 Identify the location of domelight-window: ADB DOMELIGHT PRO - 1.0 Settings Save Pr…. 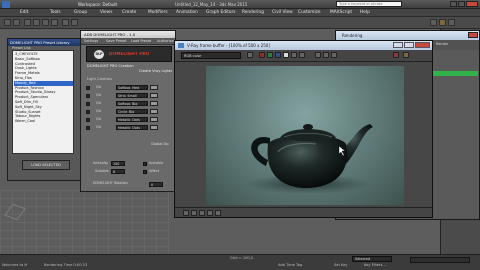
(128, 111).